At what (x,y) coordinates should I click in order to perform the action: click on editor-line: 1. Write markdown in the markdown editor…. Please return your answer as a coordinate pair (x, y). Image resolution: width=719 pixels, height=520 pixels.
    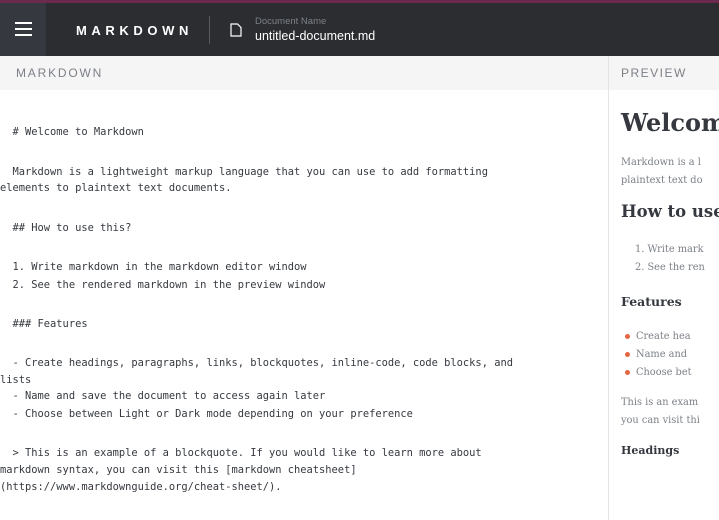
    Looking at the image, I should click on (153, 267).